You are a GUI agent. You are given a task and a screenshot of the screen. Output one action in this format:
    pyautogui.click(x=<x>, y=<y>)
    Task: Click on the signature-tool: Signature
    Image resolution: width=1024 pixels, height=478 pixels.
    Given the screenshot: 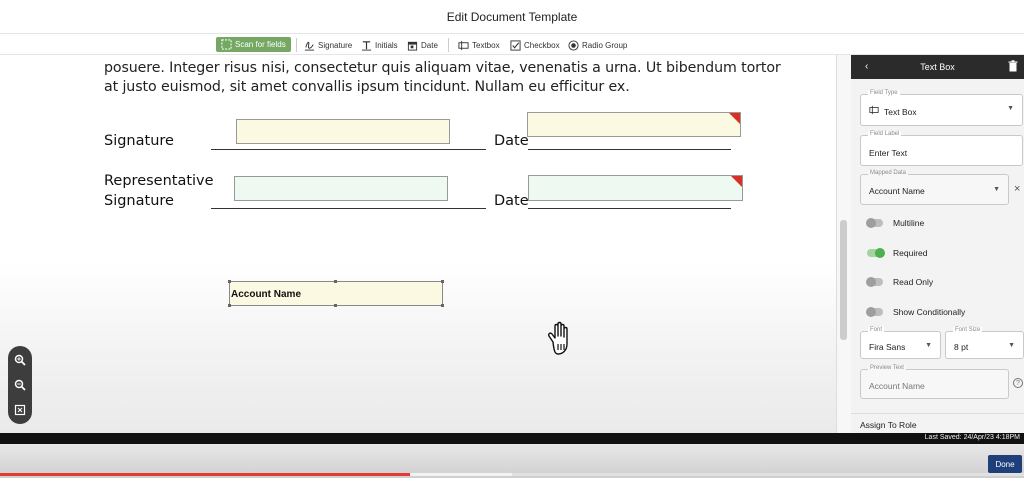 What is the action you would take?
    pyautogui.click(x=328, y=45)
    